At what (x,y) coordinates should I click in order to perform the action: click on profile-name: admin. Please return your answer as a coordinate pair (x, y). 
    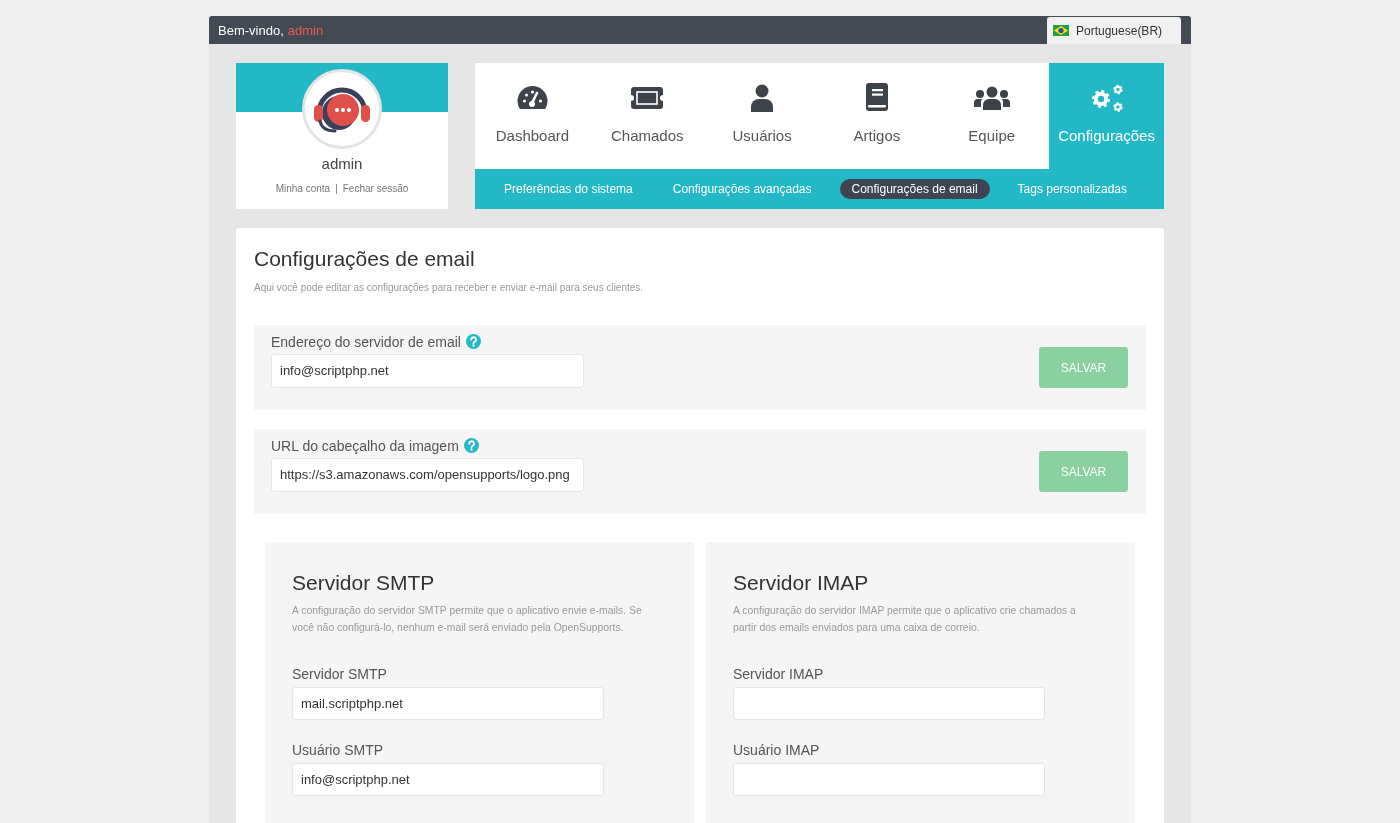
    Looking at the image, I should click on (342, 163).